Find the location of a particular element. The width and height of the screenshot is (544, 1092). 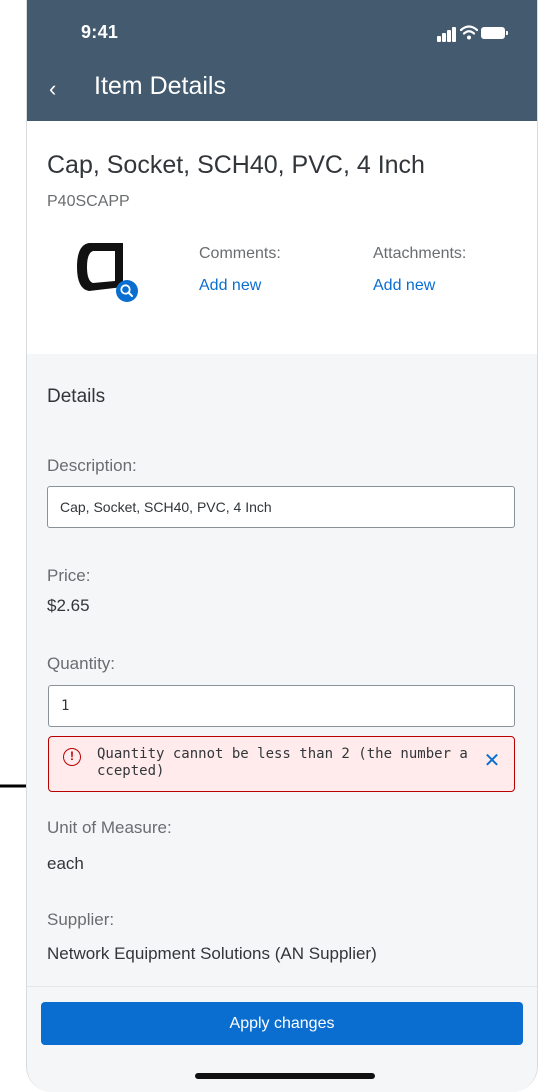

wifi-icon is located at coordinates (469, 32).